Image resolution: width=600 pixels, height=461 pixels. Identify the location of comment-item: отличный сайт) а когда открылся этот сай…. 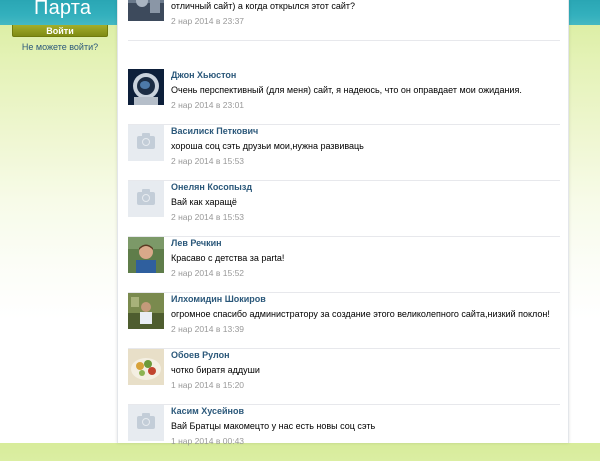
(344, 20).